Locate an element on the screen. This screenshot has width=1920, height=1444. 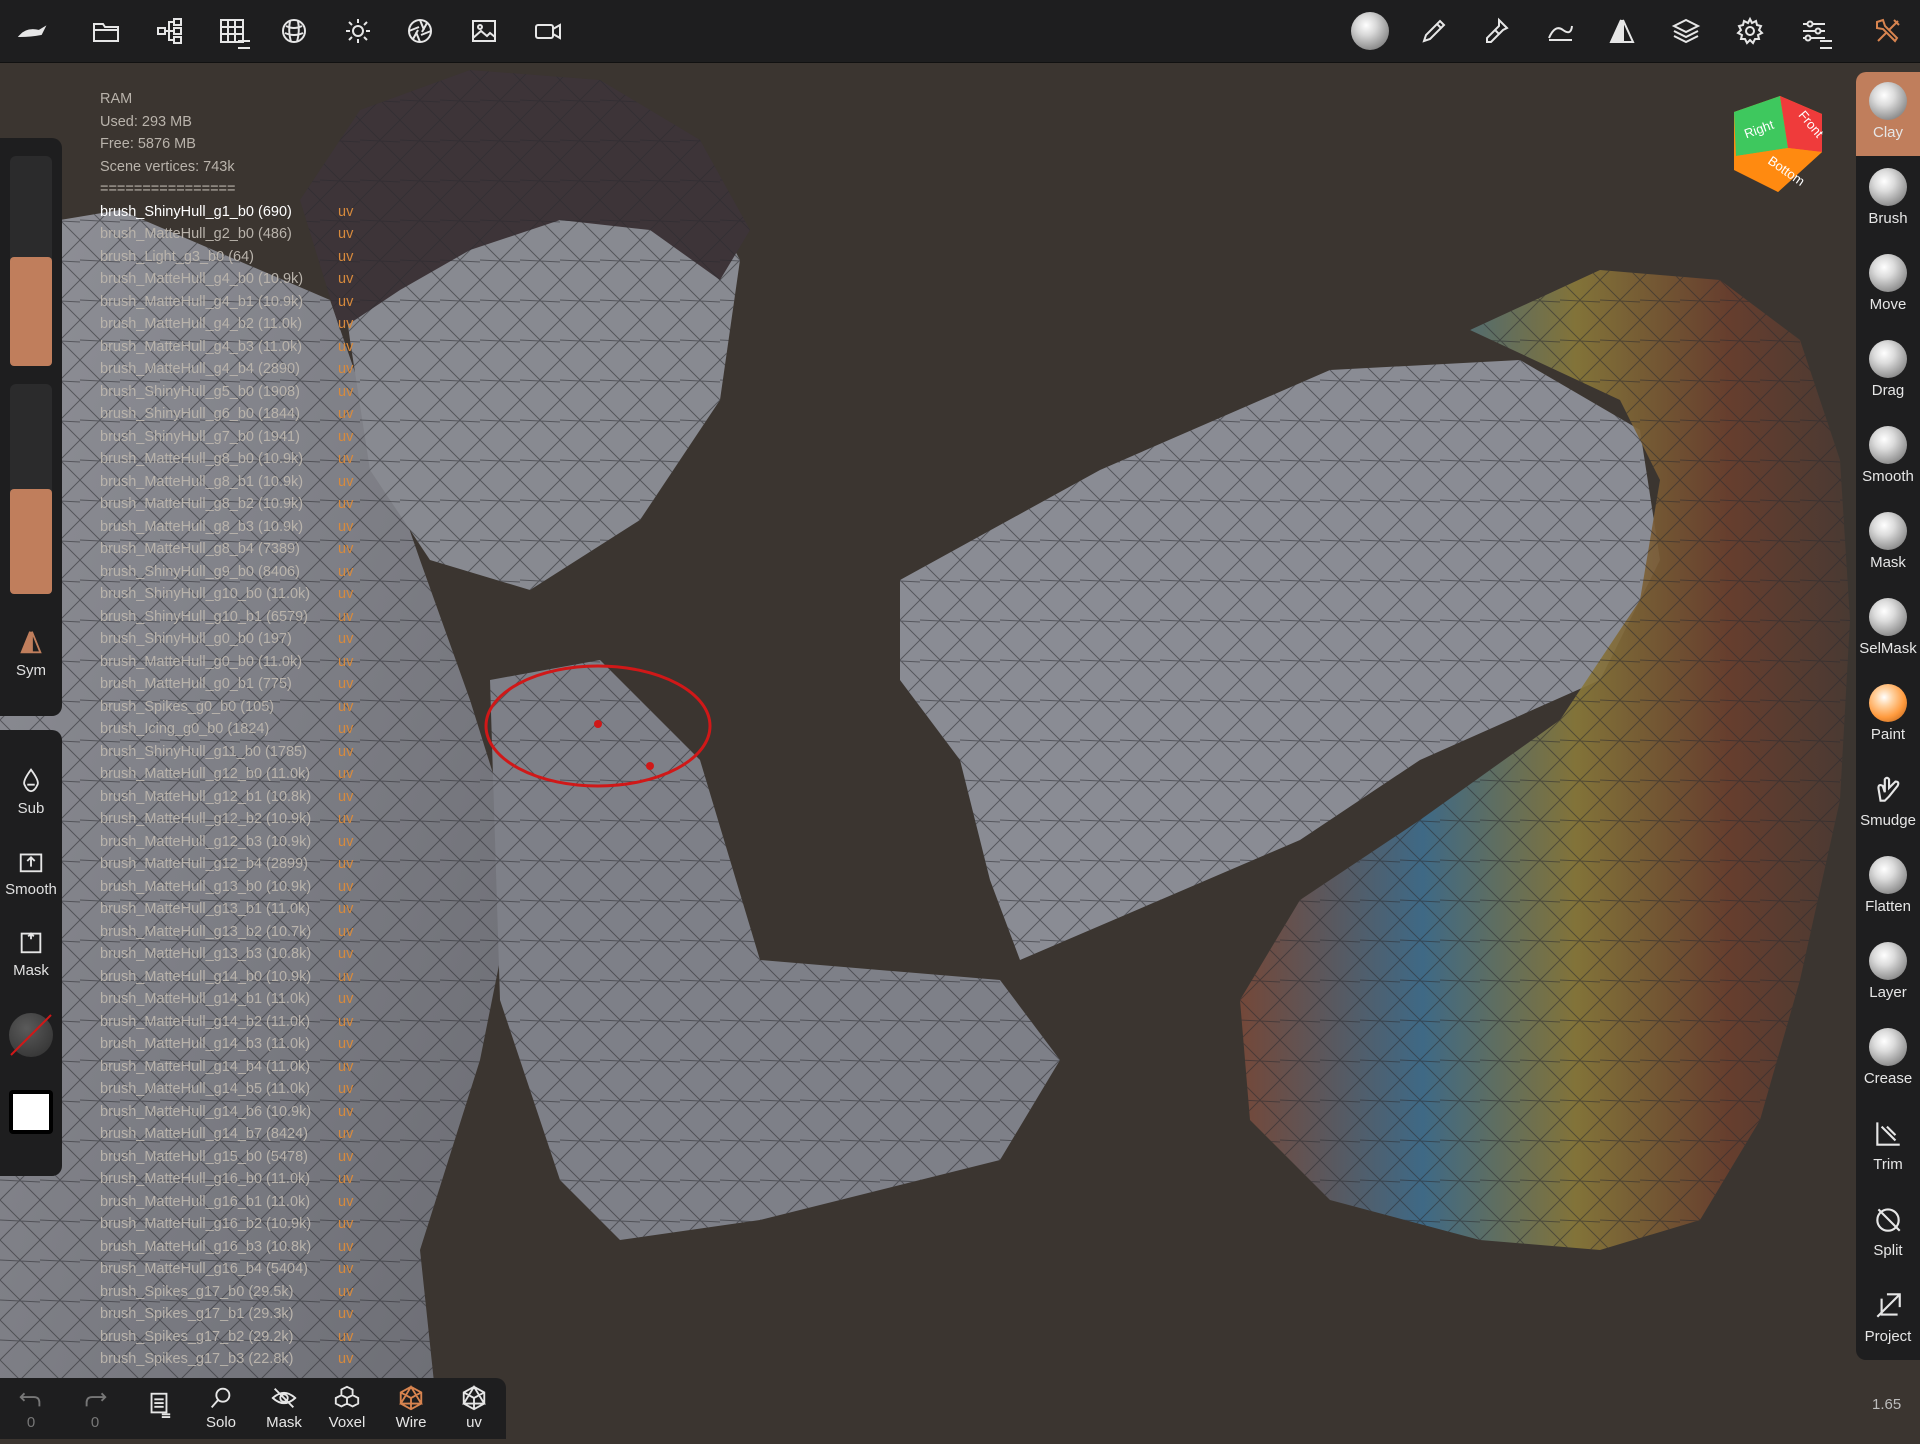
hide-mask-button: Mask is located at coordinates (284, 1406).